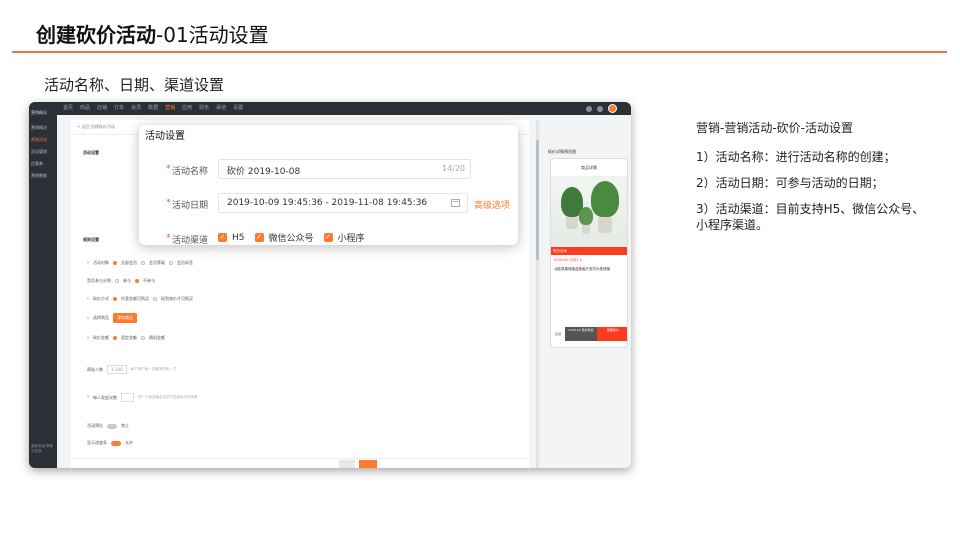 This screenshot has width=960, height=540. Describe the element at coordinates (136, 107) in the screenshot. I see `topnav-item: 会员` at that location.